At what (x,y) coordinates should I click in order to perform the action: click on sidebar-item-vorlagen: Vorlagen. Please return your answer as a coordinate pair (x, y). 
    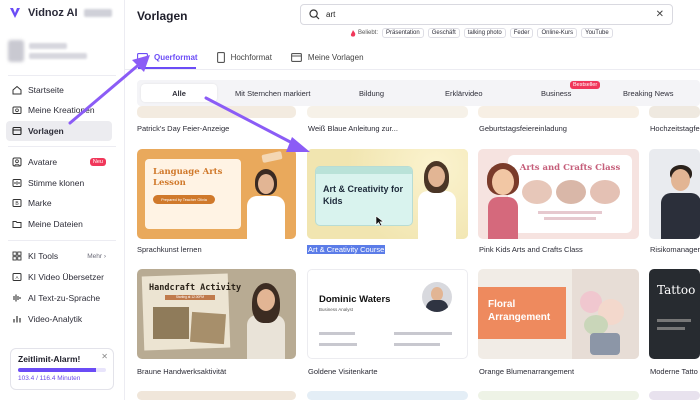
    Looking at the image, I should click on (59, 131).